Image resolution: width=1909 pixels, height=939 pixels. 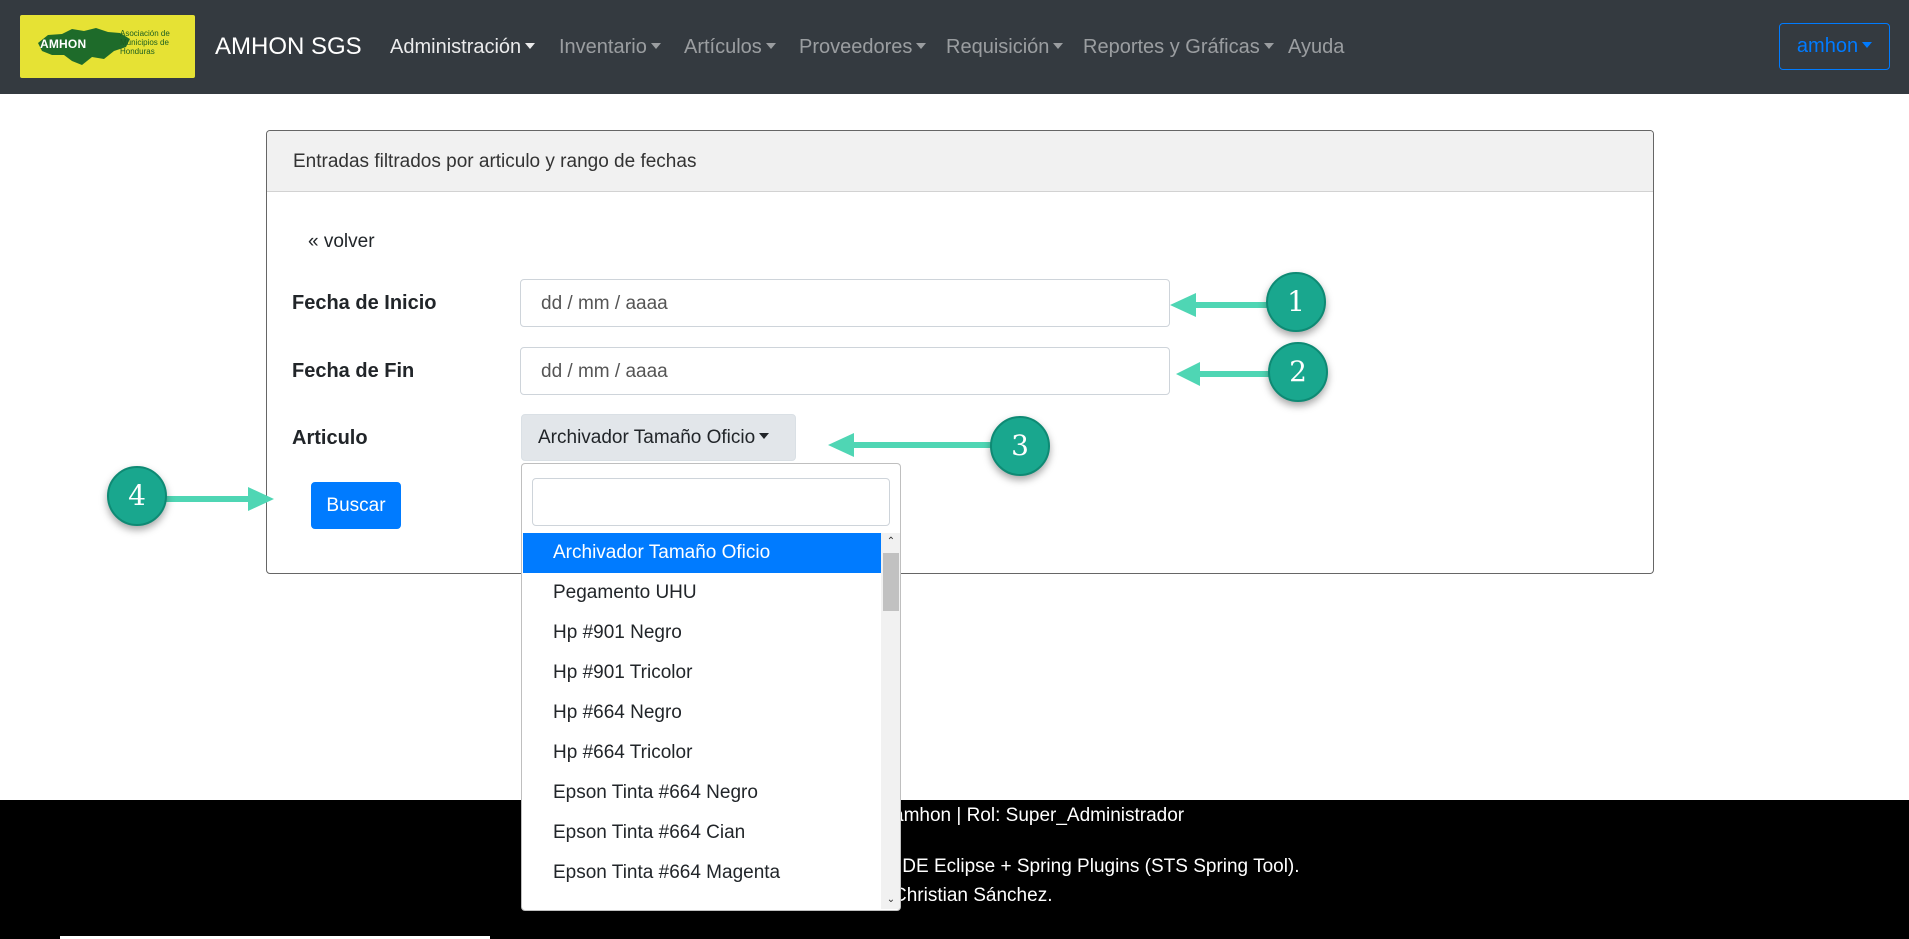 I want to click on callout-1: 1, so click(x=1296, y=302).